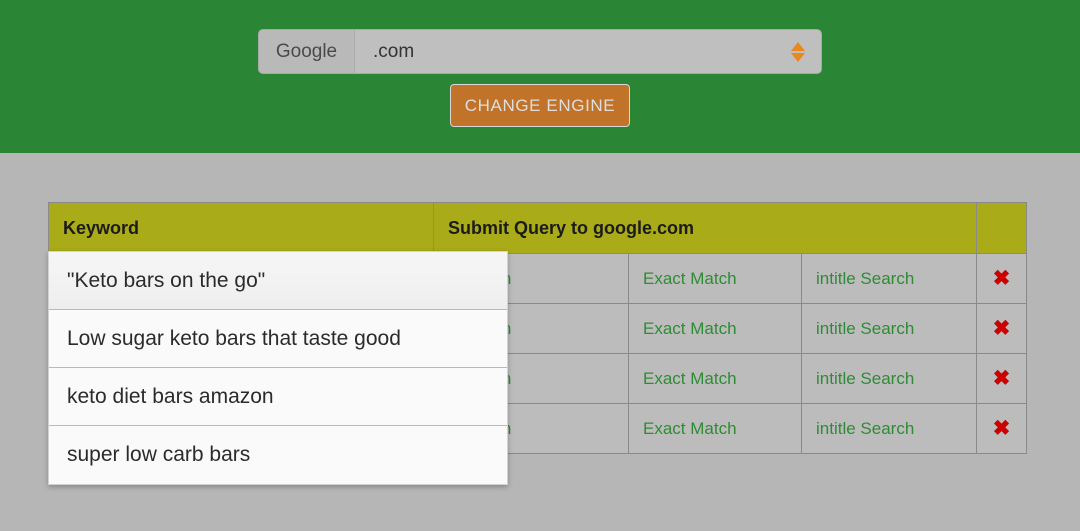 Image resolution: width=1080 pixels, height=531 pixels. Describe the element at coordinates (278, 397) in the screenshot. I see `suggestion-item: keto diet bars amazon` at that location.